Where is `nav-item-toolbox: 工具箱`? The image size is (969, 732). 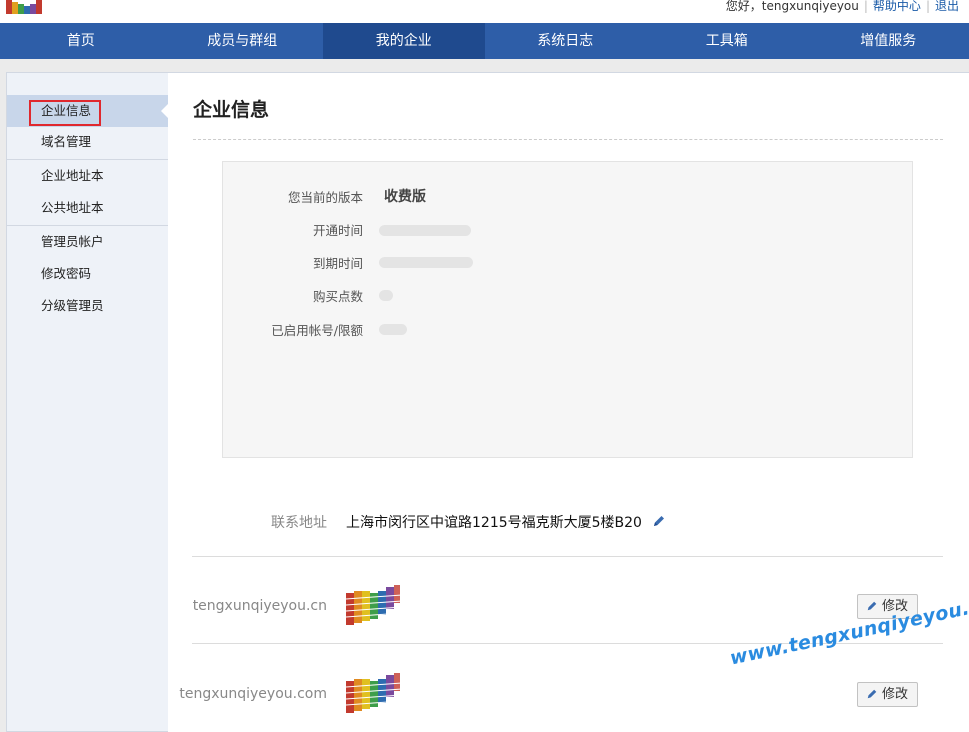 nav-item-toolbox: 工具箱 is located at coordinates (727, 41).